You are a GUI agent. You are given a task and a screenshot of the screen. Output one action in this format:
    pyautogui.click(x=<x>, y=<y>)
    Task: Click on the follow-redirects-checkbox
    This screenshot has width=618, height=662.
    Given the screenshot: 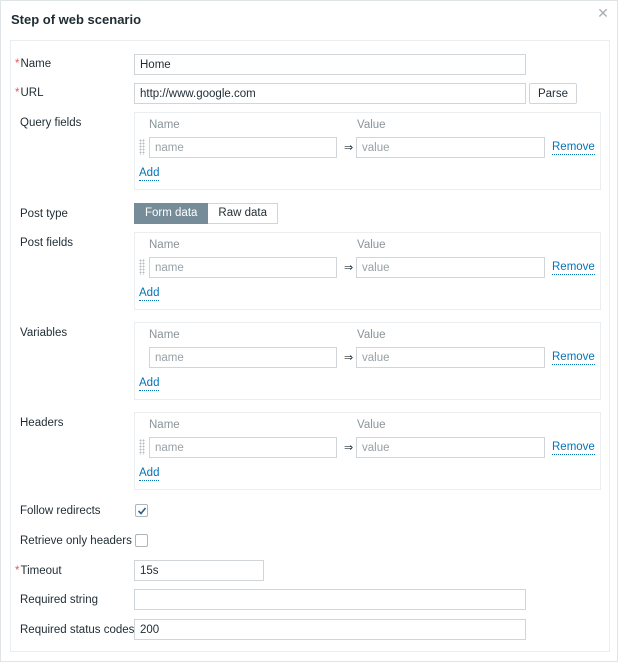 What is the action you would take?
    pyautogui.click(x=141, y=510)
    